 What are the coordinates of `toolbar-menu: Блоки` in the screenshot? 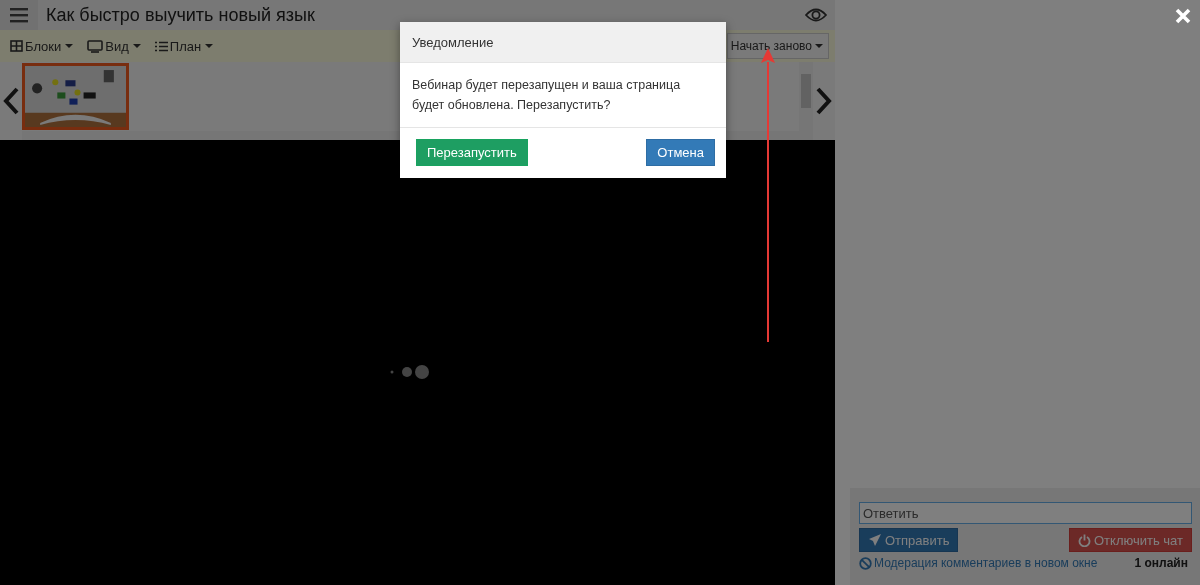 It's located at (42, 46).